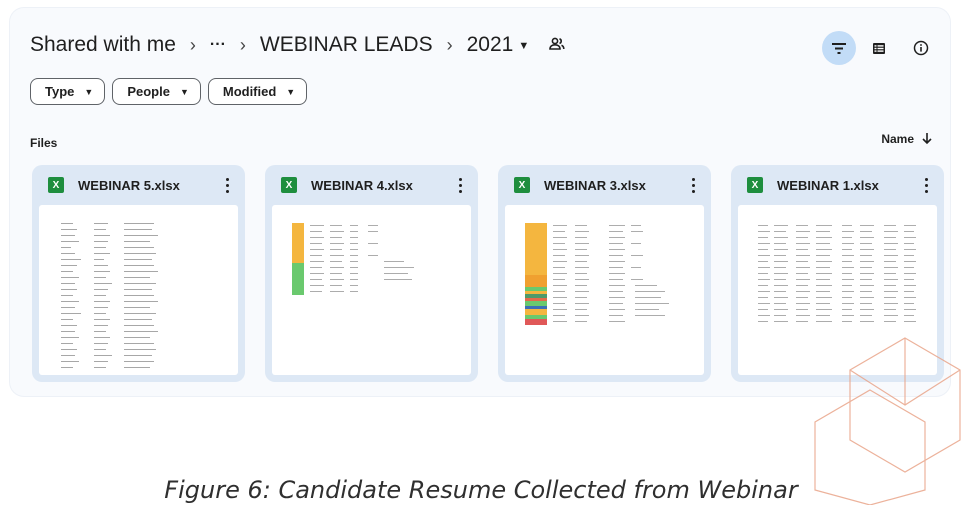 The image size is (962, 505). Describe the element at coordinates (557, 43) in the screenshot. I see `shared-people-icon` at that location.